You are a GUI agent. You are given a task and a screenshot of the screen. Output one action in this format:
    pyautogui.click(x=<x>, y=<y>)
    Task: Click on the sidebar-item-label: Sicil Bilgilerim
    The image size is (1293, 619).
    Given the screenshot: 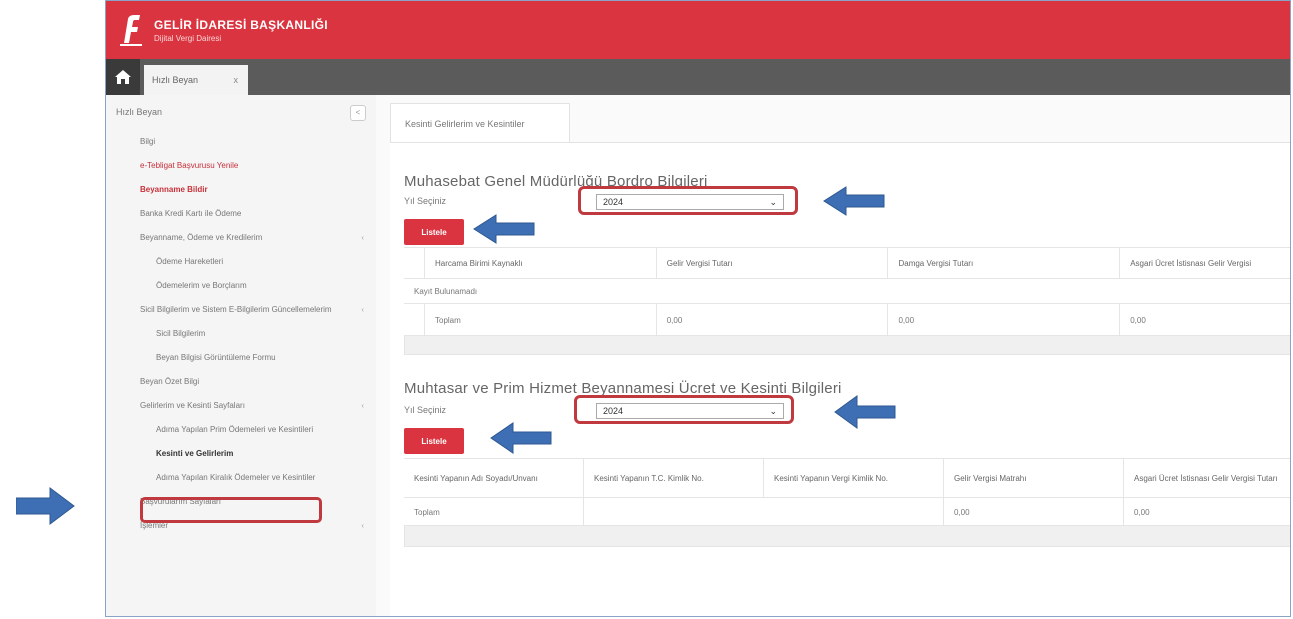 What is the action you would take?
    pyautogui.click(x=181, y=333)
    